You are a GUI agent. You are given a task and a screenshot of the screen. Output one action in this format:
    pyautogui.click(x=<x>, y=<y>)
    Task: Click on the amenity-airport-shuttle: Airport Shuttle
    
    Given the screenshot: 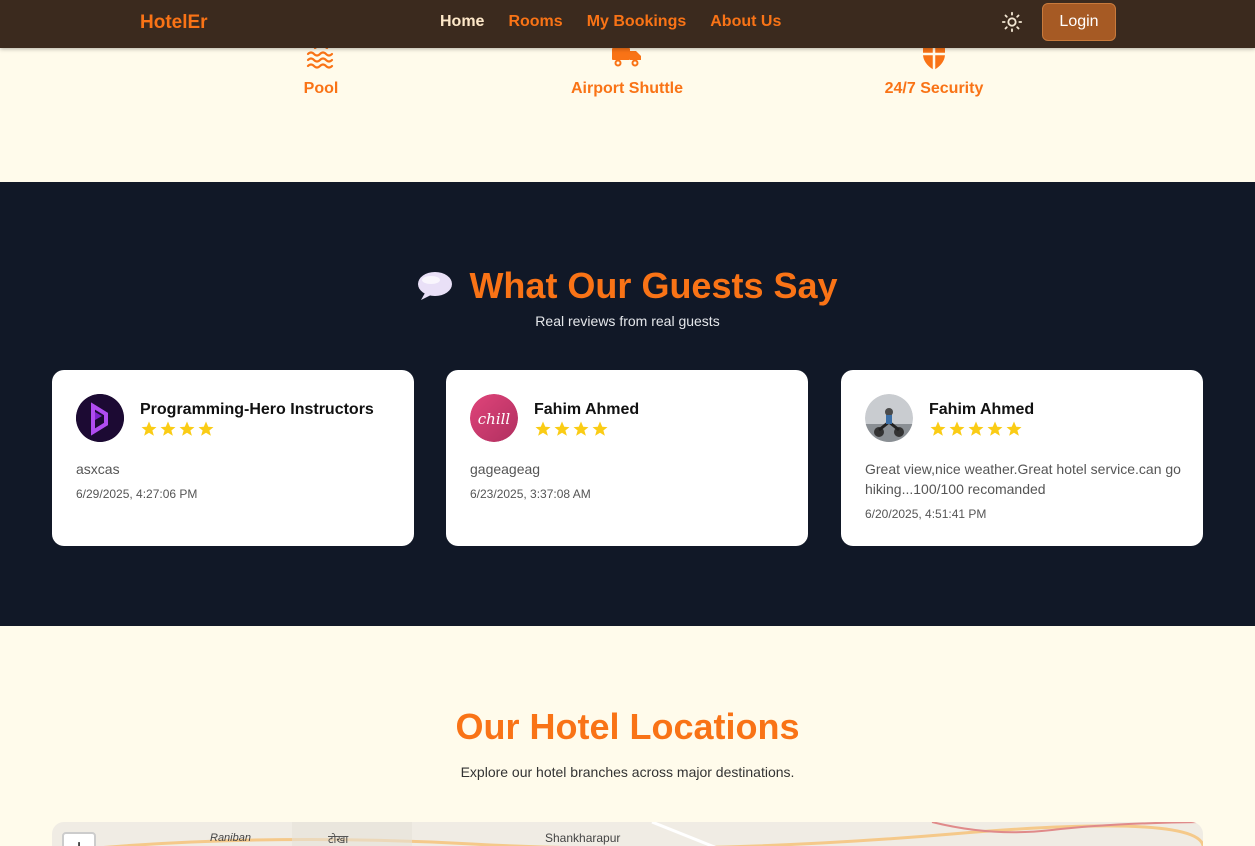 What is the action you would take?
    pyautogui.click(x=627, y=73)
    